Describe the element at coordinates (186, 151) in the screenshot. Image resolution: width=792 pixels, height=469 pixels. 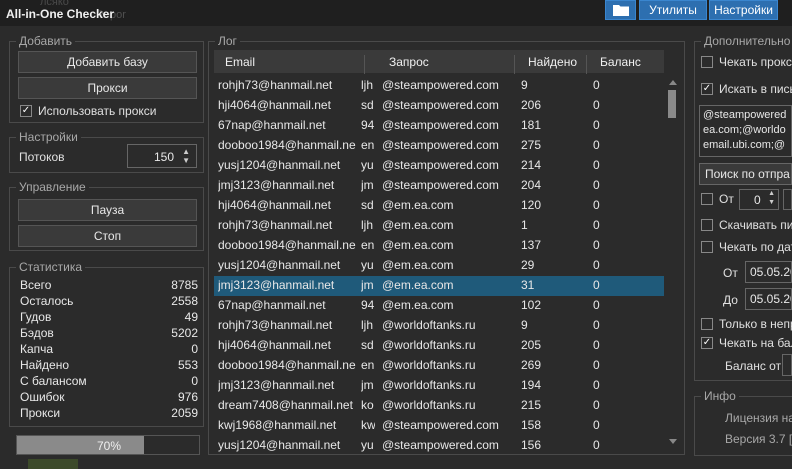
I see `spin-up-icon: ▲` at that location.